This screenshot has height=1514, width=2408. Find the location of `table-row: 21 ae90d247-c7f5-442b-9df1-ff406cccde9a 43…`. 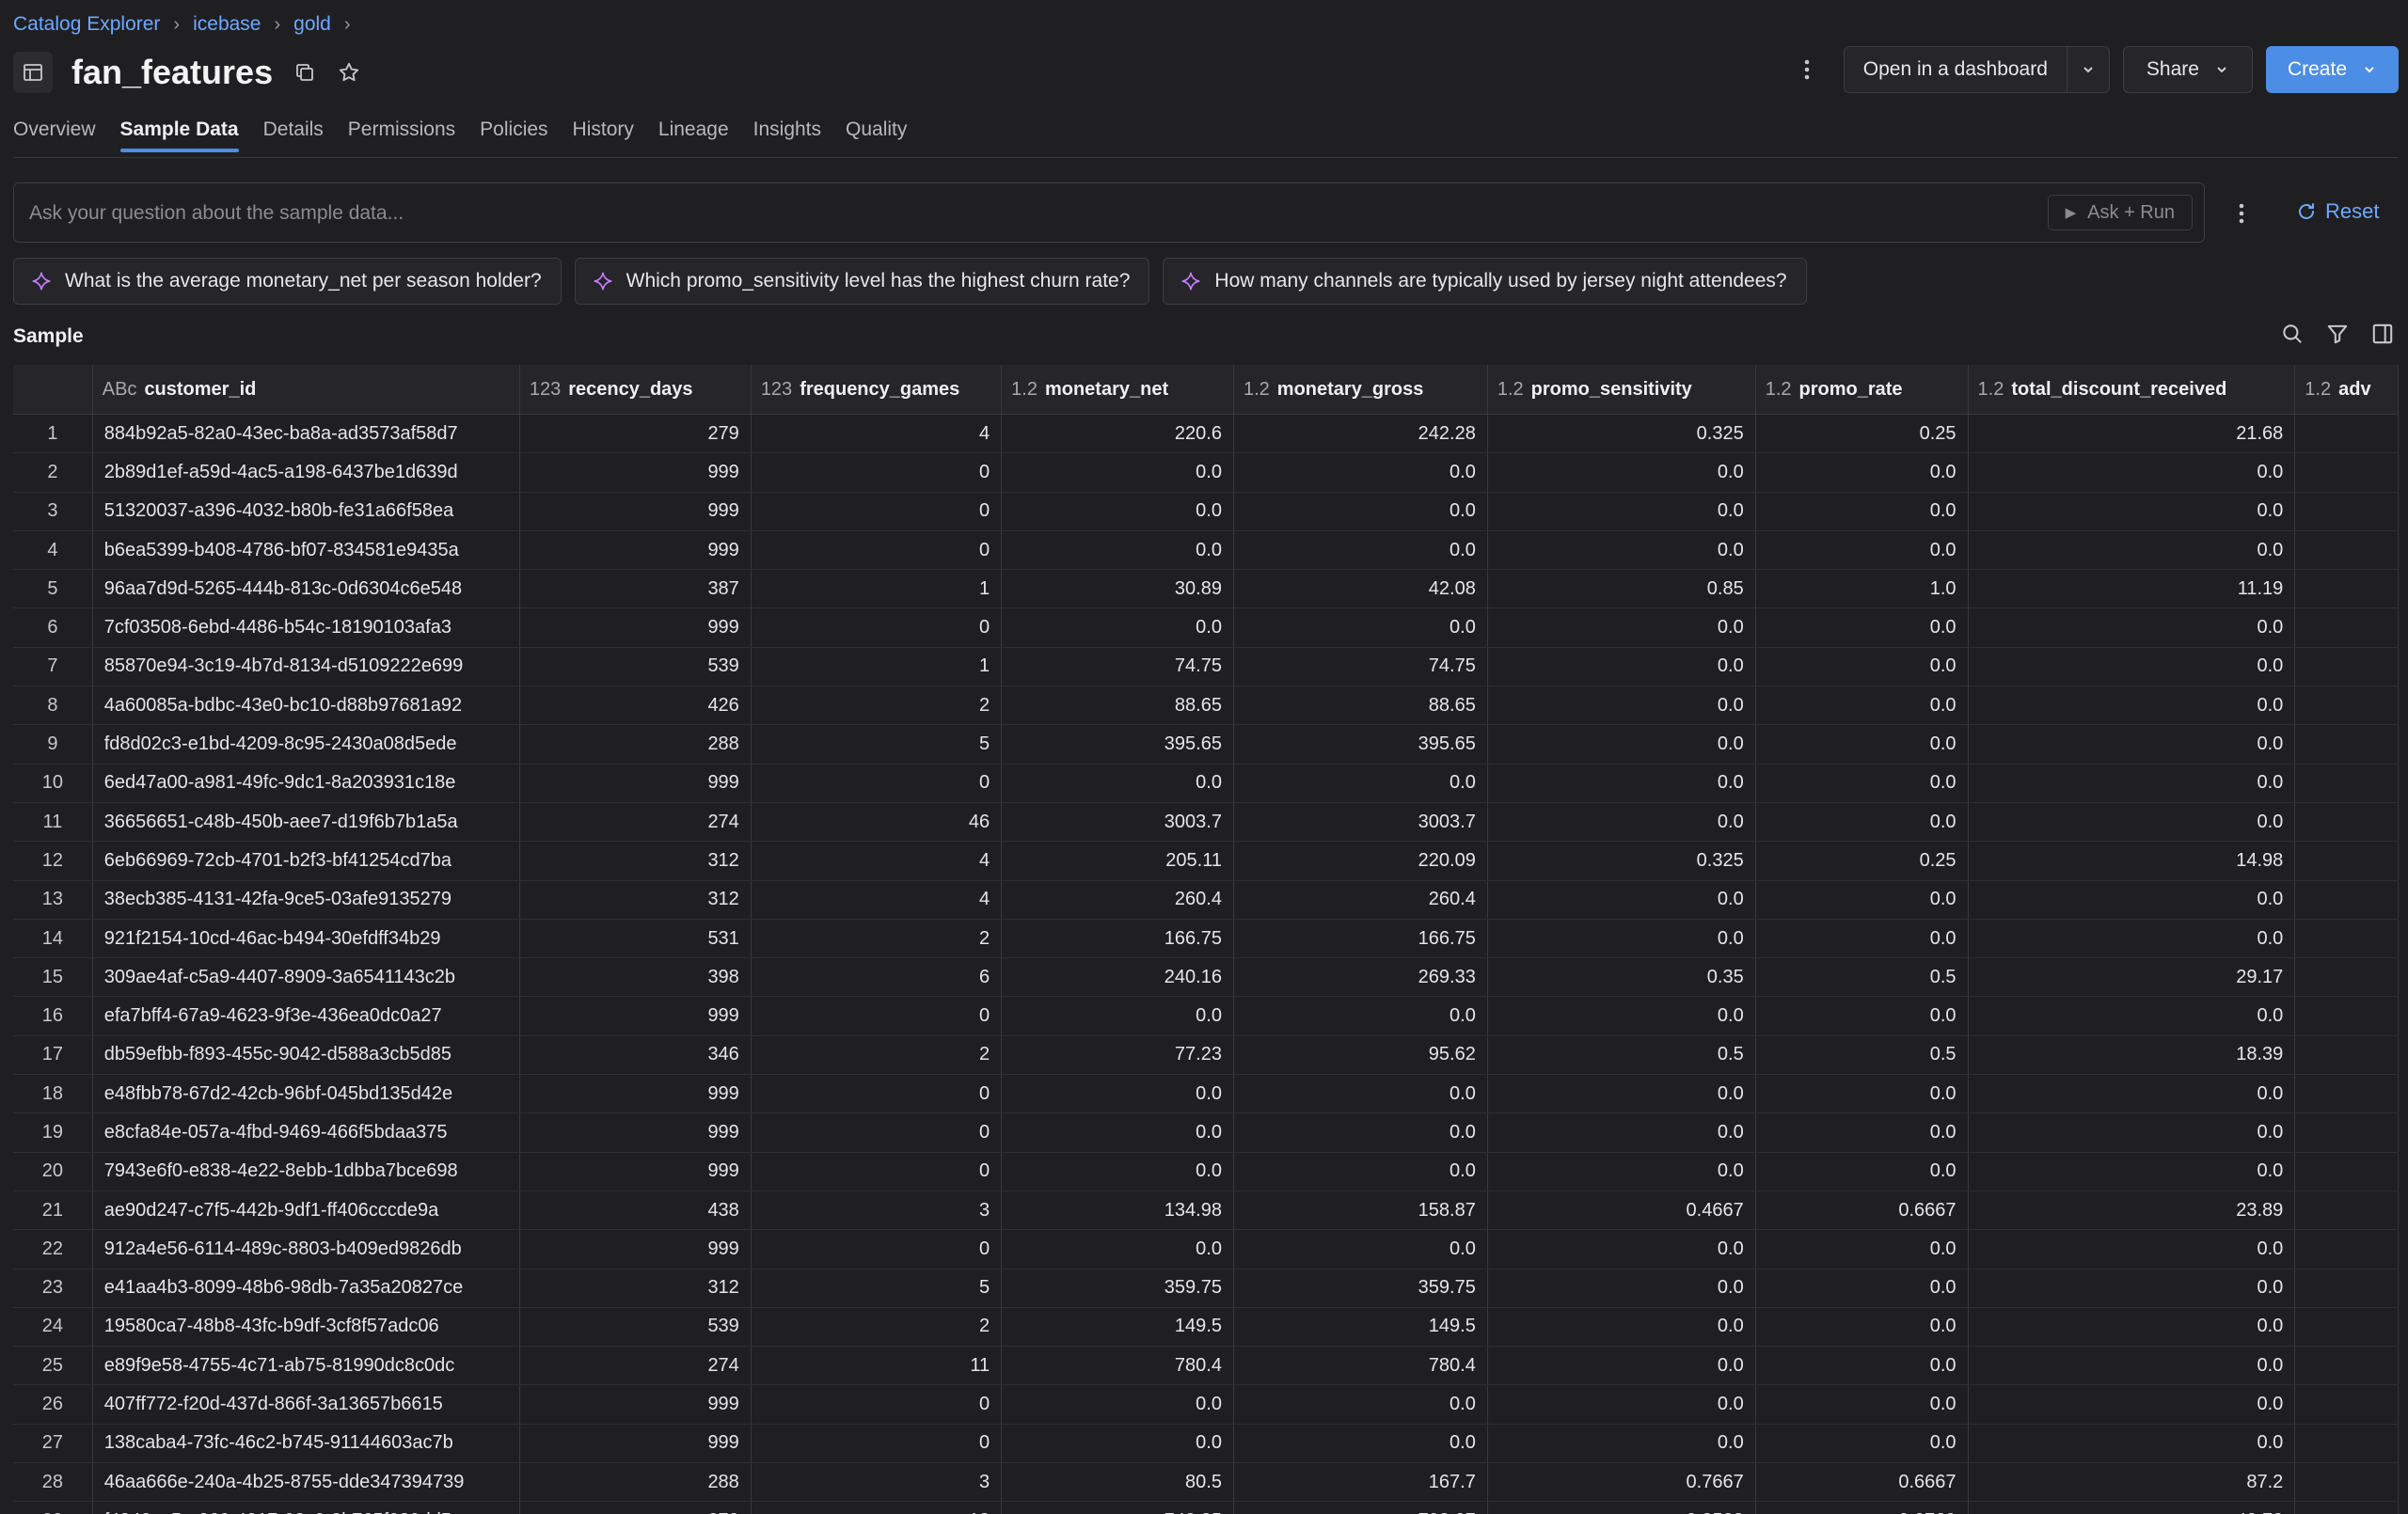

table-row: 21 ae90d247-c7f5-442b-9df1-ff406cccde9a 43… is located at coordinates (1206, 1211).